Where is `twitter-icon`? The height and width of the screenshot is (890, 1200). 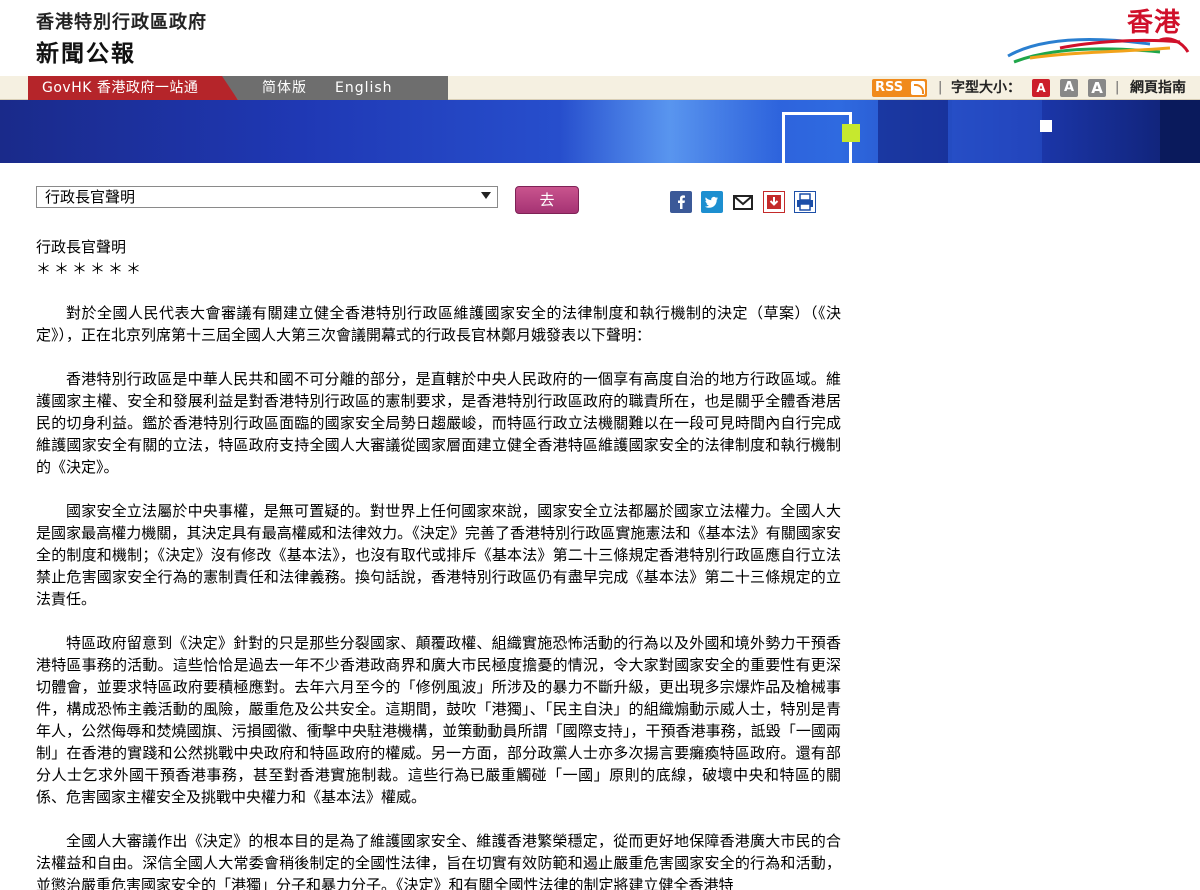
twitter-icon is located at coordinates (712, 202).